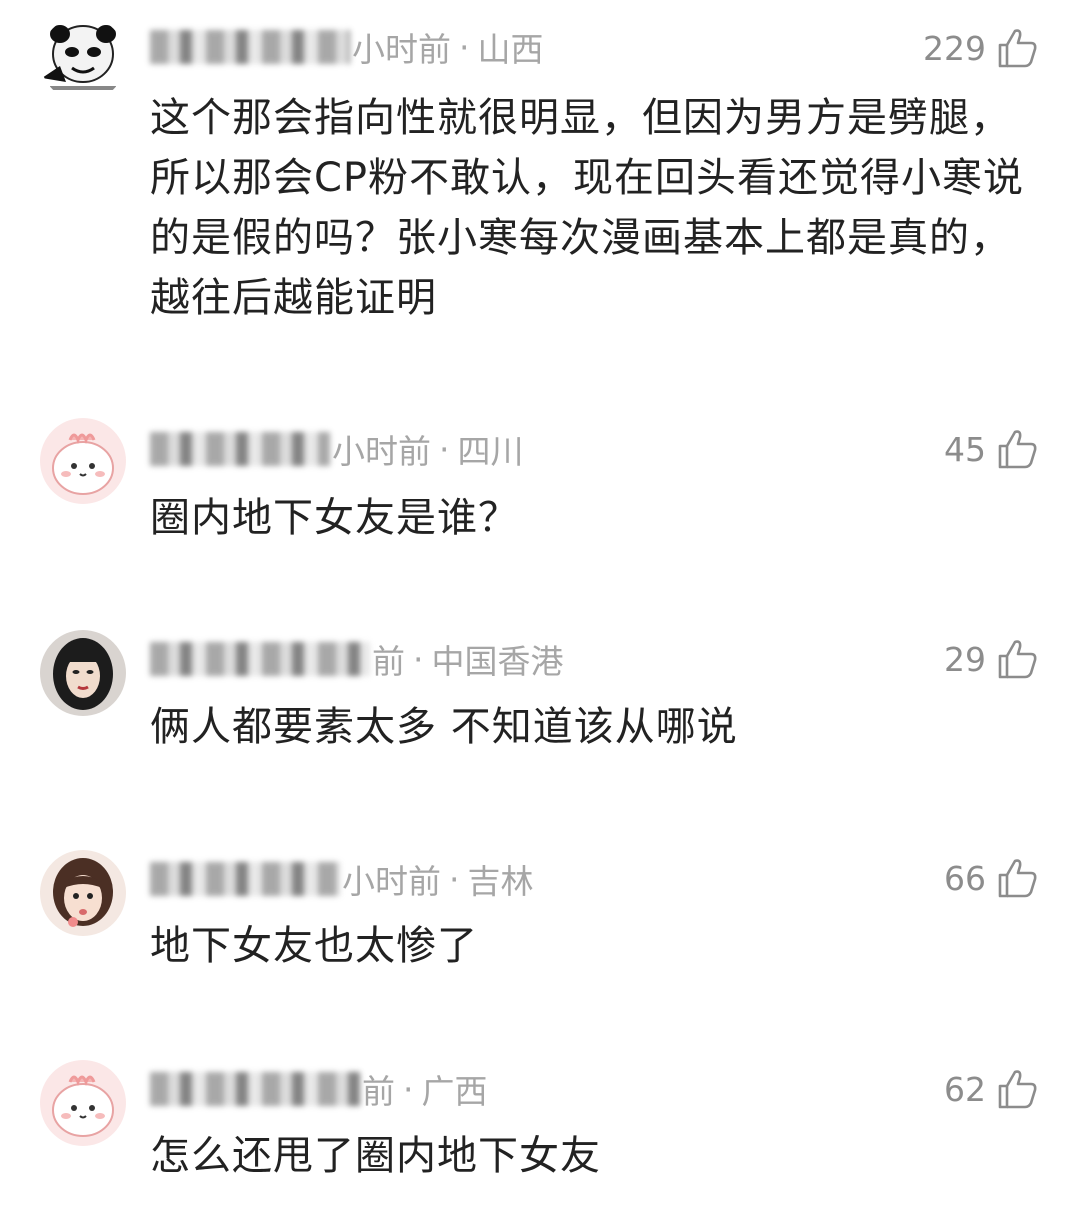  I want to click on like-button: 229, so click(981, 48).